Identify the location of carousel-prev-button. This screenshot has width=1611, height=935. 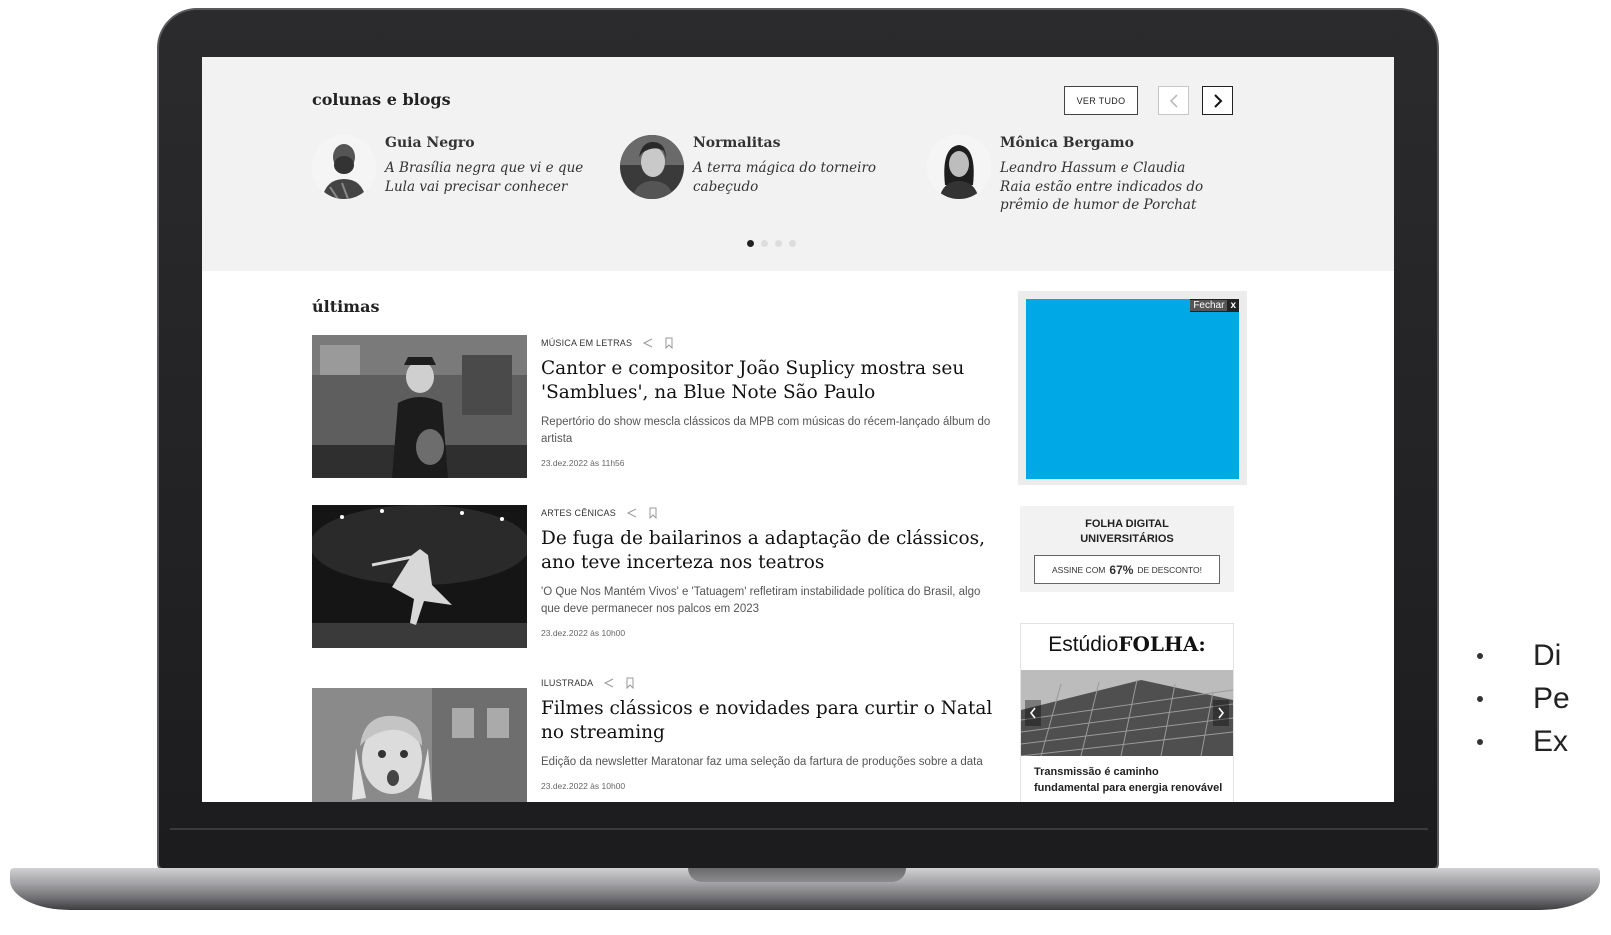
(1173, 100).